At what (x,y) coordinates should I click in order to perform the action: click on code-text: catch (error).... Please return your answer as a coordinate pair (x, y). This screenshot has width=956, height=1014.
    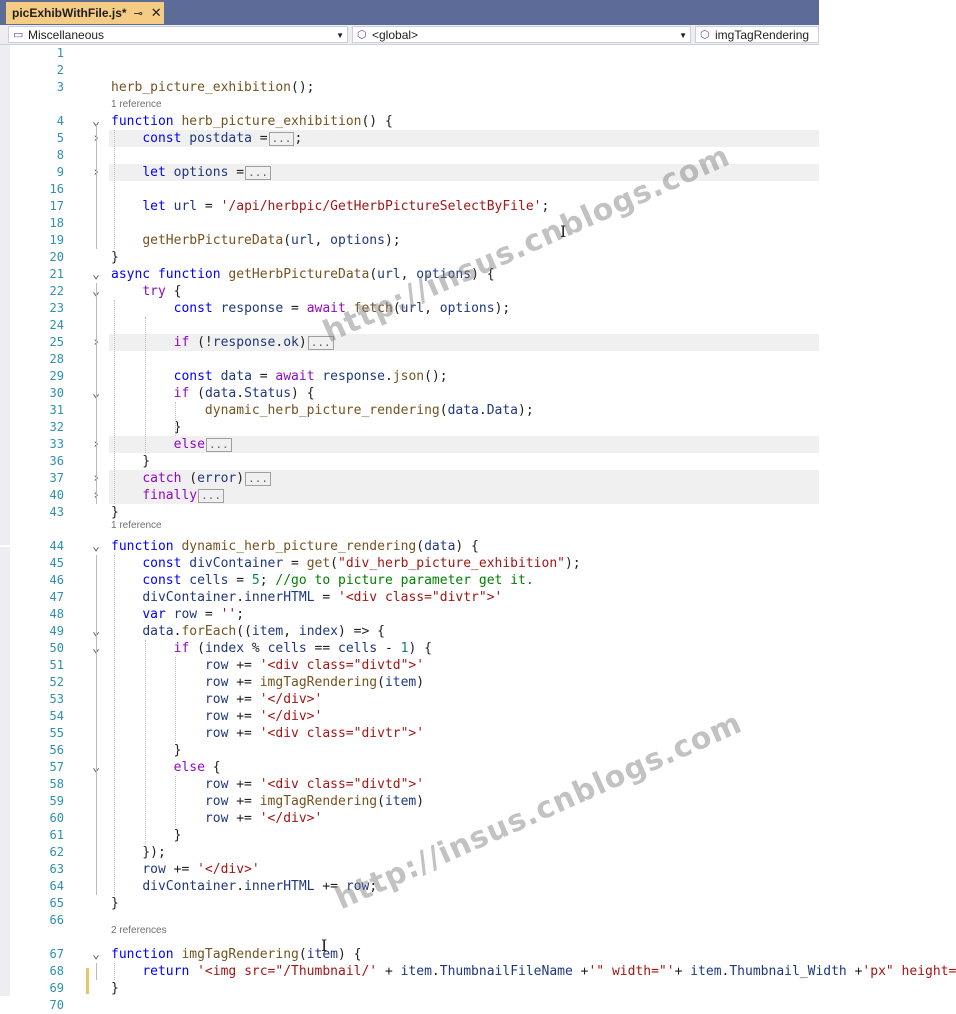
    Looking at the image, I should click on (191, 478).